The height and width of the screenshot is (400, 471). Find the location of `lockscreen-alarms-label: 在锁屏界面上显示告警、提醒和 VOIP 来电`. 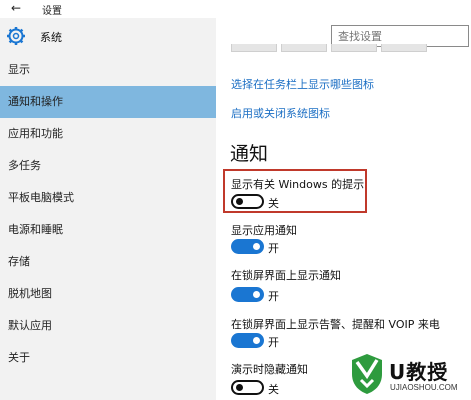

lockscreen-alarms-label: 在锁屏界面上显示告警、提醒和 VOIP 来电 is located at coordinates (335, 324).